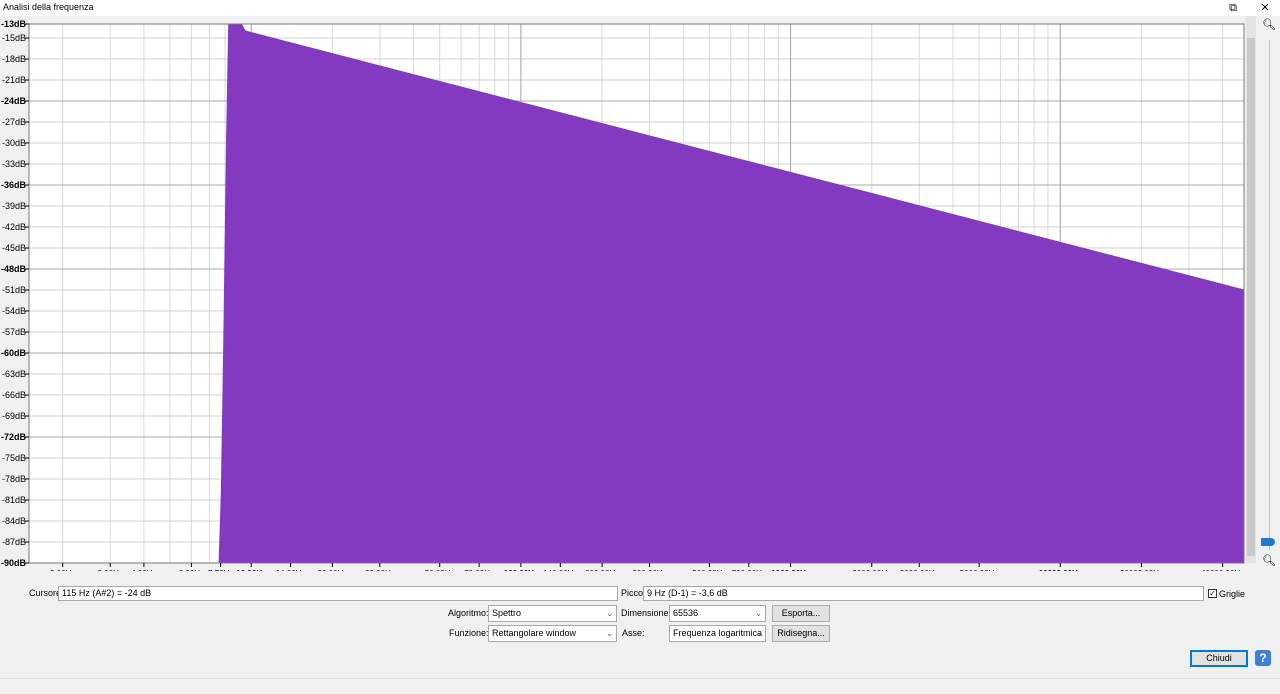  Describe the element at coordinates (521, 570) in the screenshot. I see `x-tick-label: 100,00Hz` at that location.